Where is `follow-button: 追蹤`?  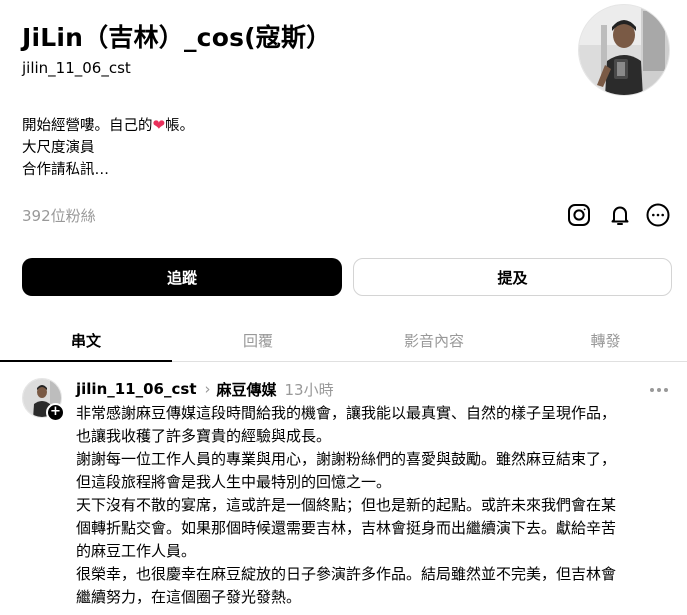 follow-button: 追蹤 is located at coordinates (182, 277).